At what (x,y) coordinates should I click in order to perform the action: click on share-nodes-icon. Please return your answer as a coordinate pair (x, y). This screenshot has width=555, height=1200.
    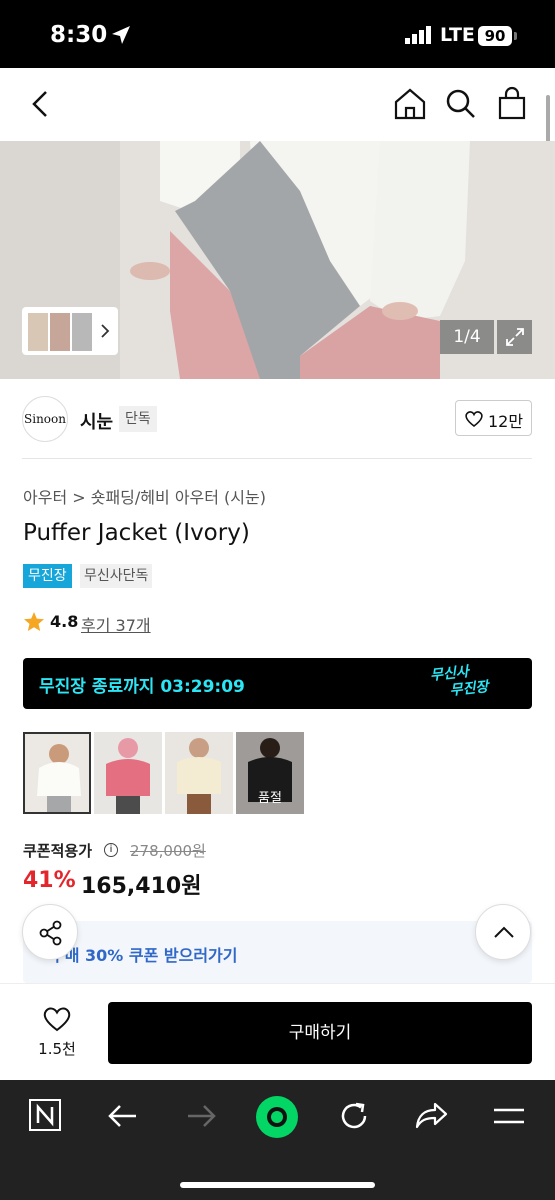
    Looking at the image, I should click on (50, 933).